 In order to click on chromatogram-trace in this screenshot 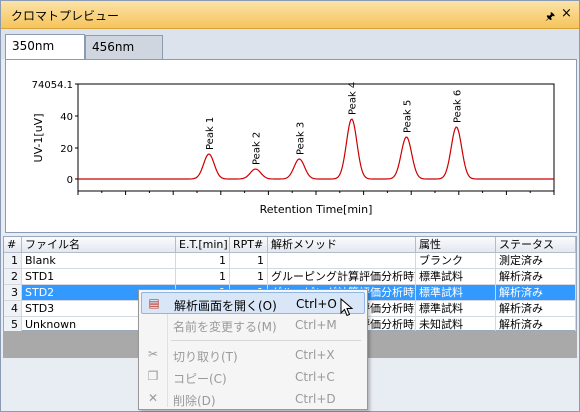, I will do `click(316, 149)`.